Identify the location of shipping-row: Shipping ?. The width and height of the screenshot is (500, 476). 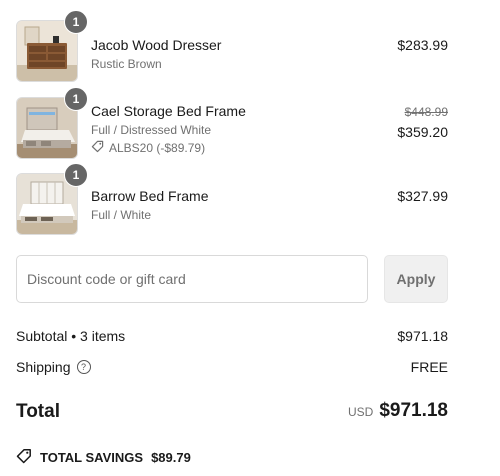
(53, 367).